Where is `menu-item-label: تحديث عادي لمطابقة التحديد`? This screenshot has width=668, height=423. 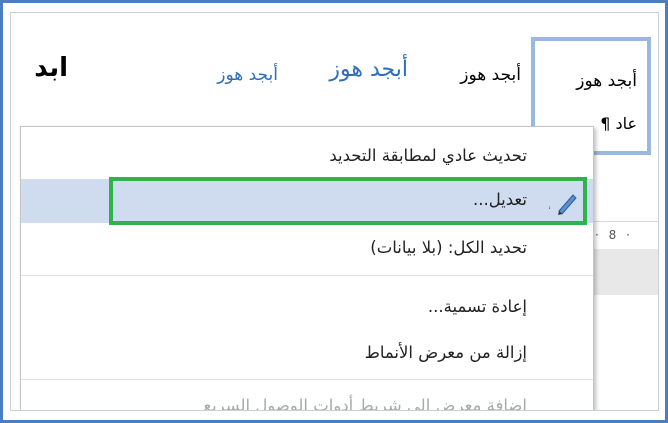
menu-item-label: تحديث عادي لمطابقة التحديد is located at coordinates (428, 155).